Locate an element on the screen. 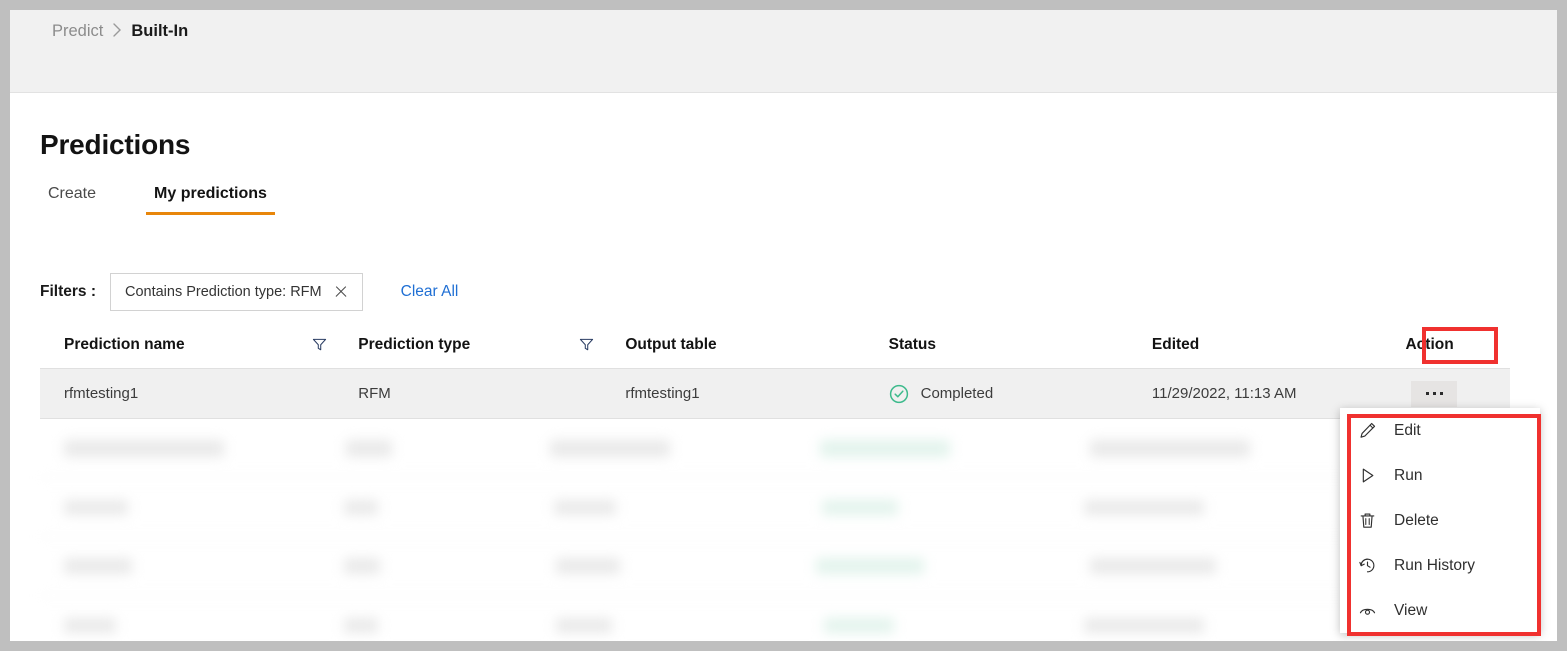  filter-chip-prediction-type: Contains Prediction type: RFM is located at coordinates (236, 292).